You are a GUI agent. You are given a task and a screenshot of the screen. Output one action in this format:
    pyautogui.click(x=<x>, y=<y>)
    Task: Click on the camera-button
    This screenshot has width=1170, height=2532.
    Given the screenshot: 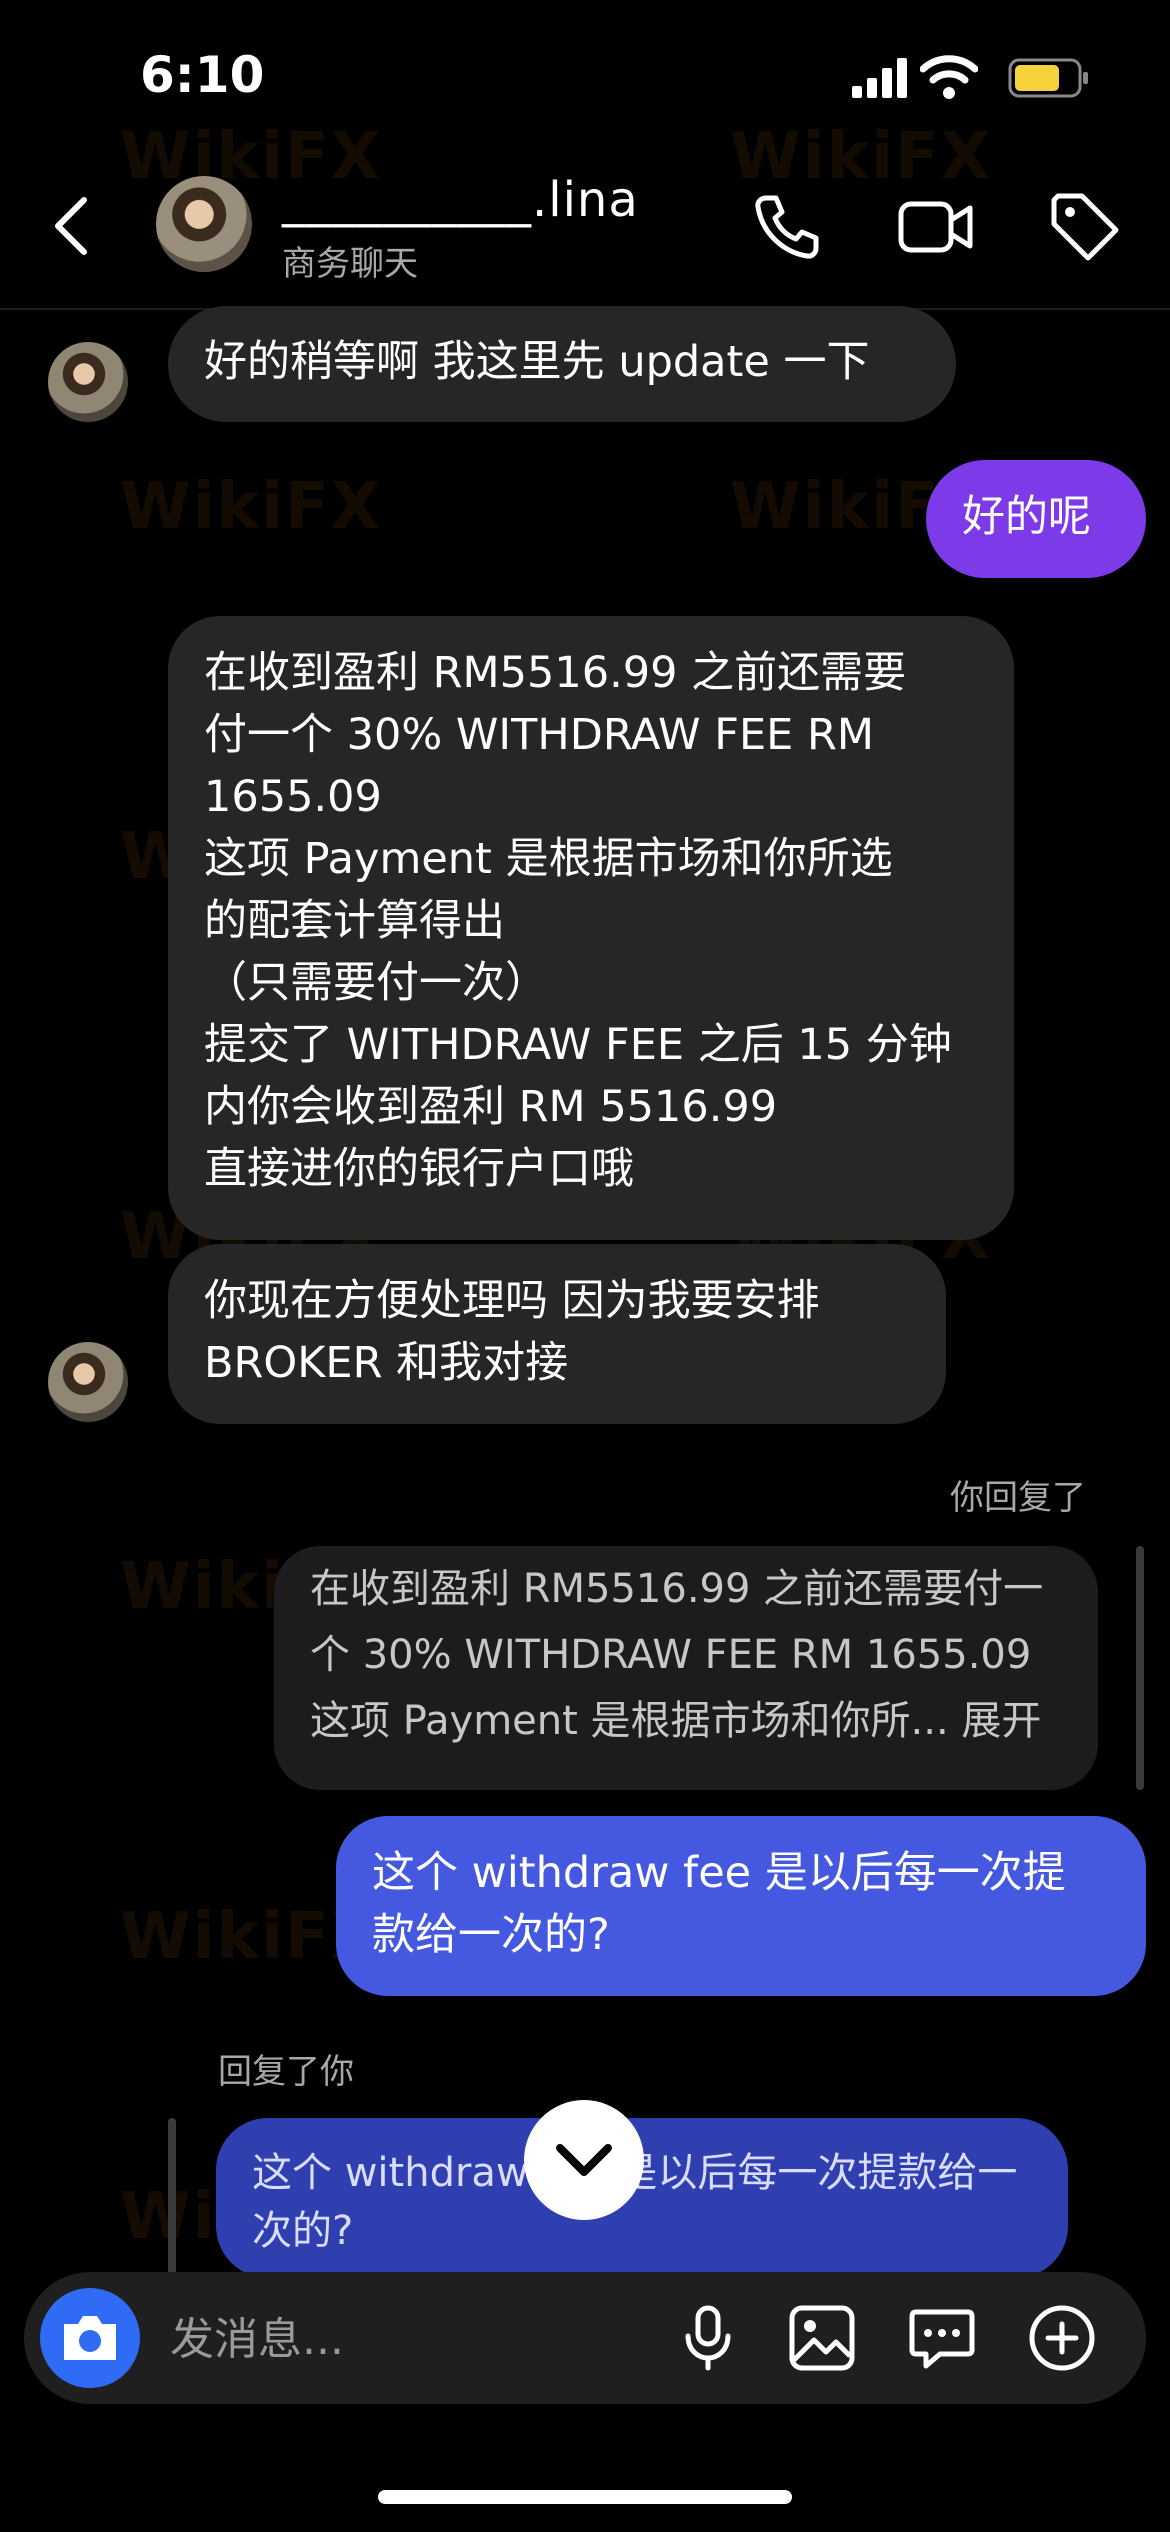 What is the action you would take?
    pyautogui.click(x=90, y=2338)
    